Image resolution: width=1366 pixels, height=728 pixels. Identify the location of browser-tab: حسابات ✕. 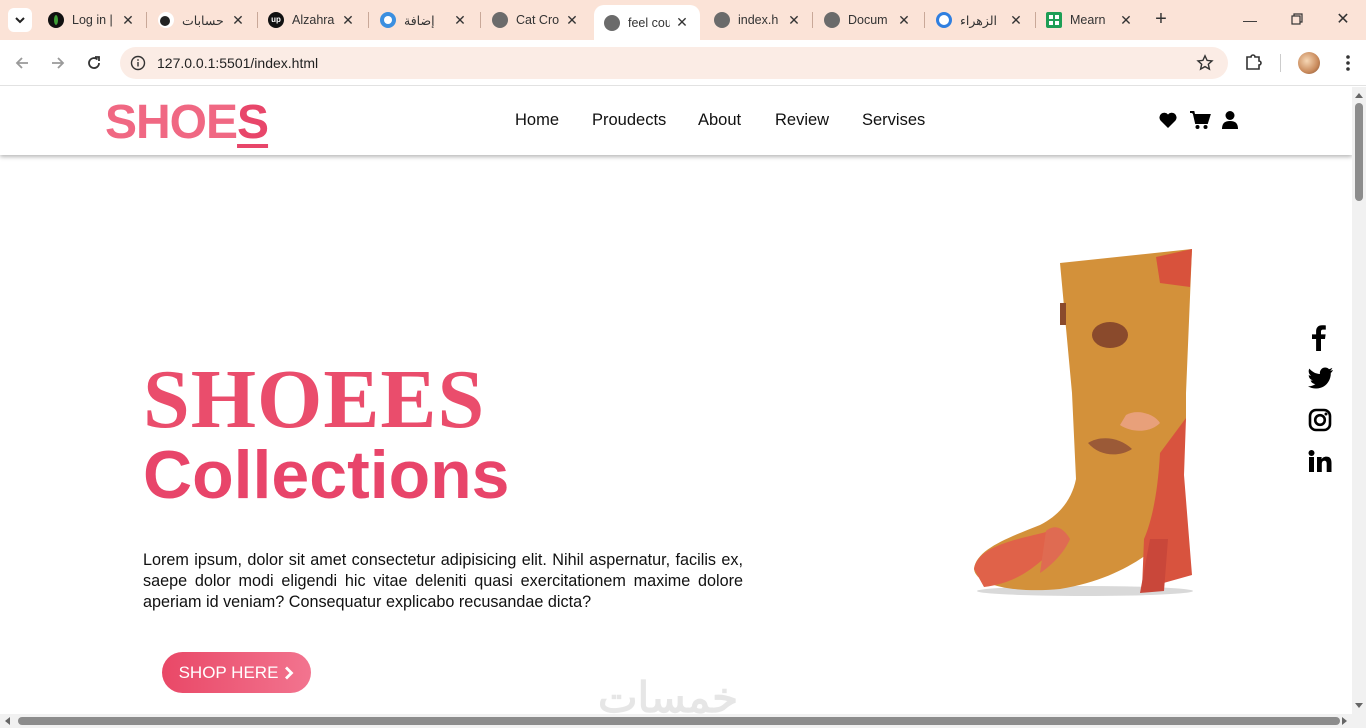
(202, 20).